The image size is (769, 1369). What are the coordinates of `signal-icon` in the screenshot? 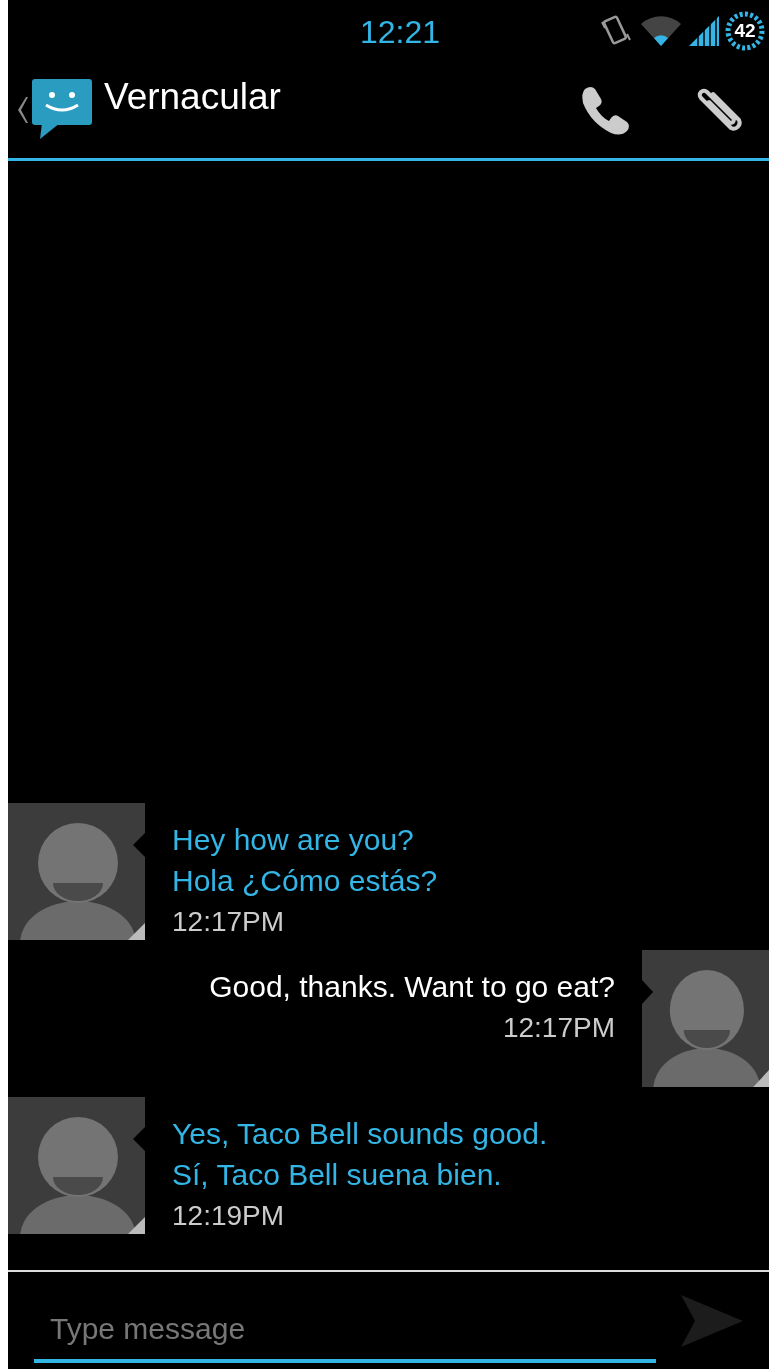 It's located at (704, 31).